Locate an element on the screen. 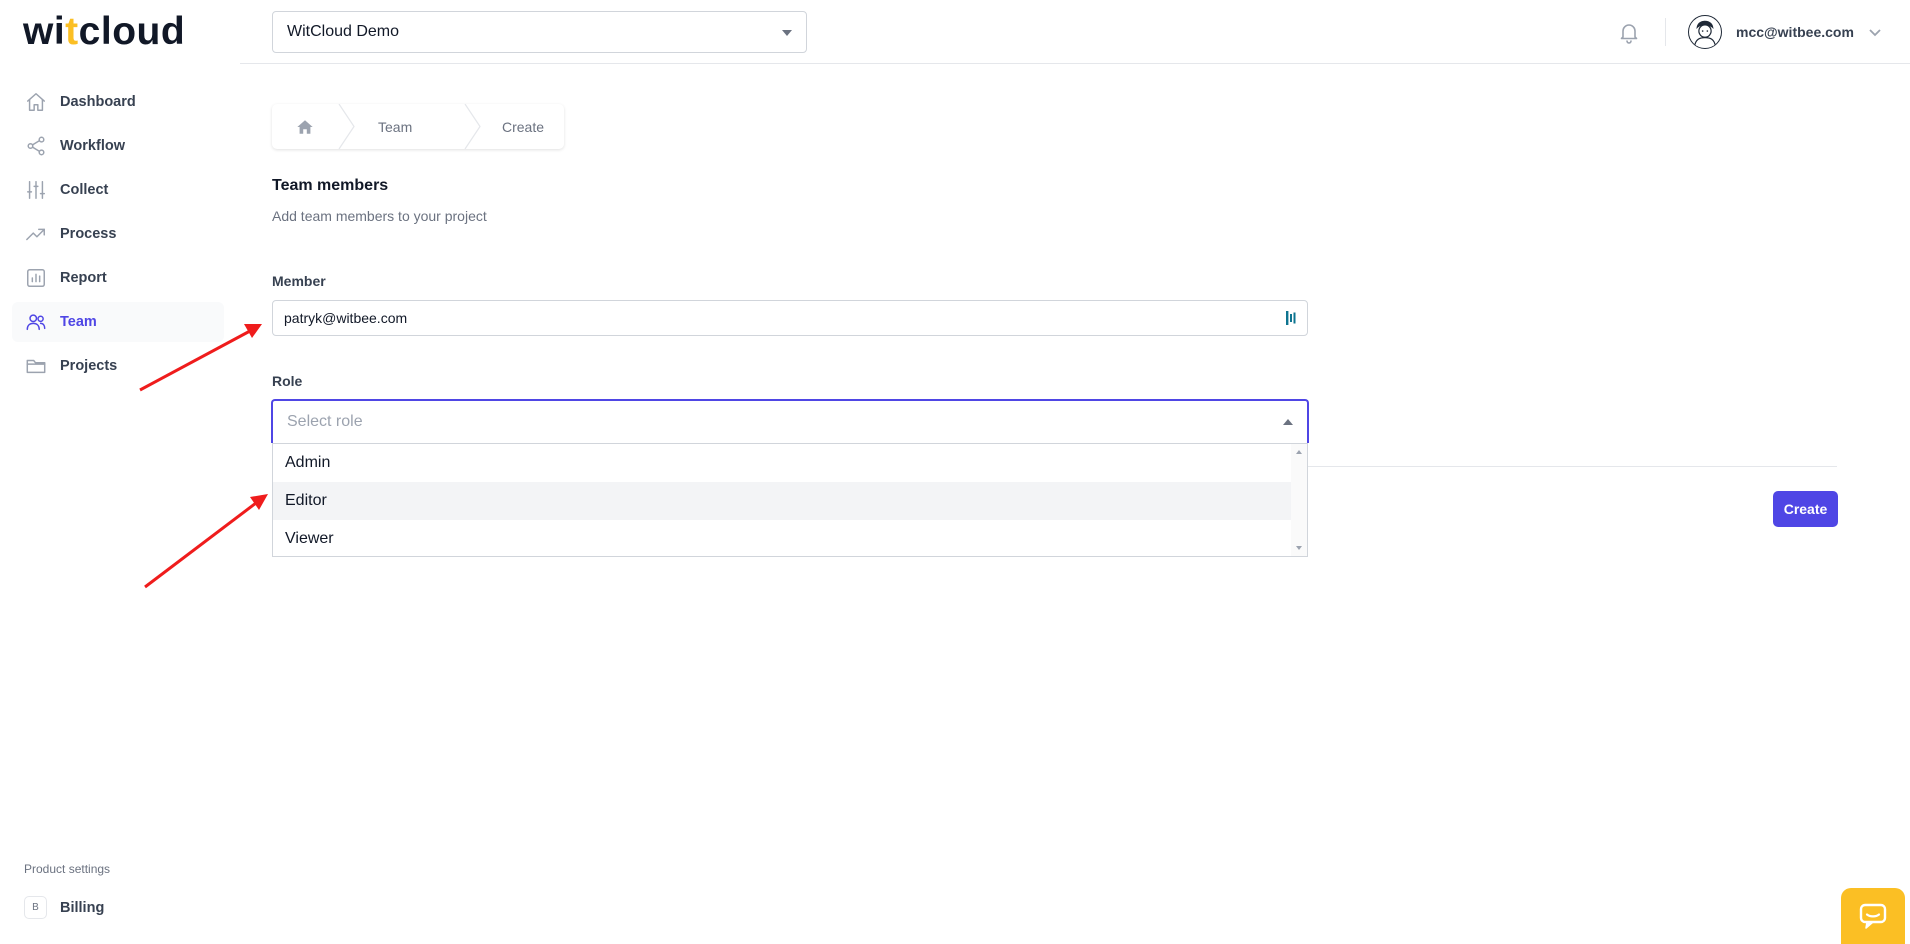 This screenshot has width=1910, height=944. sidebar-item-billing: B Billing is located at coordinates (64, 907).